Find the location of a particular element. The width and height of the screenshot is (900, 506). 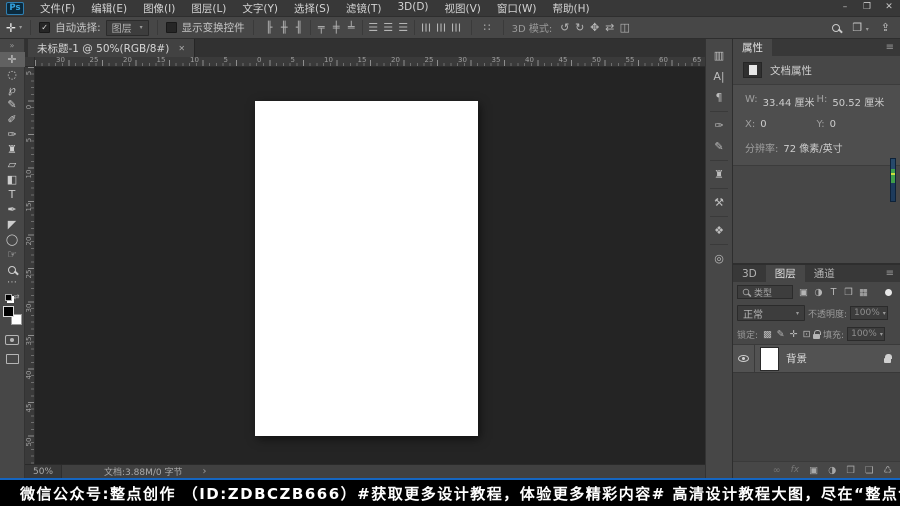

foreground-color-swatch is located at coordinates (8, 311).